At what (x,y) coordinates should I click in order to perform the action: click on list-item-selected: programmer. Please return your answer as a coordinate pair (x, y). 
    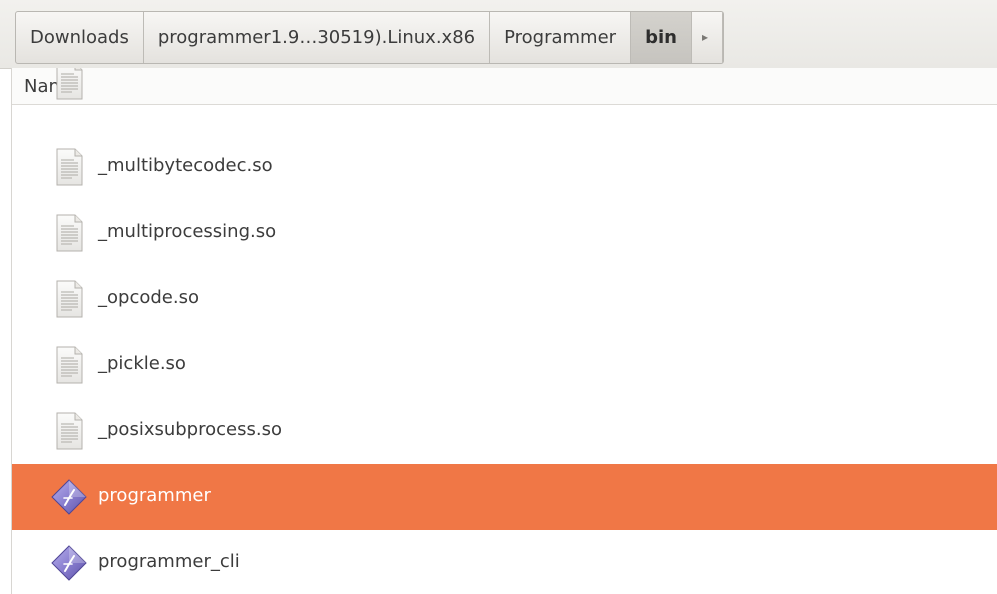
    Looking at the image, I should click on (504, 497).